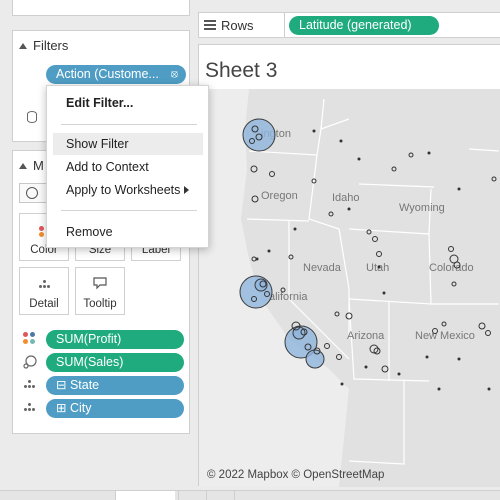 The image size is (500, 500). What do you see at coordinates (366, 336) in the screenshot?
I see `state-label: Arizona` at bounding box center [366, 336].